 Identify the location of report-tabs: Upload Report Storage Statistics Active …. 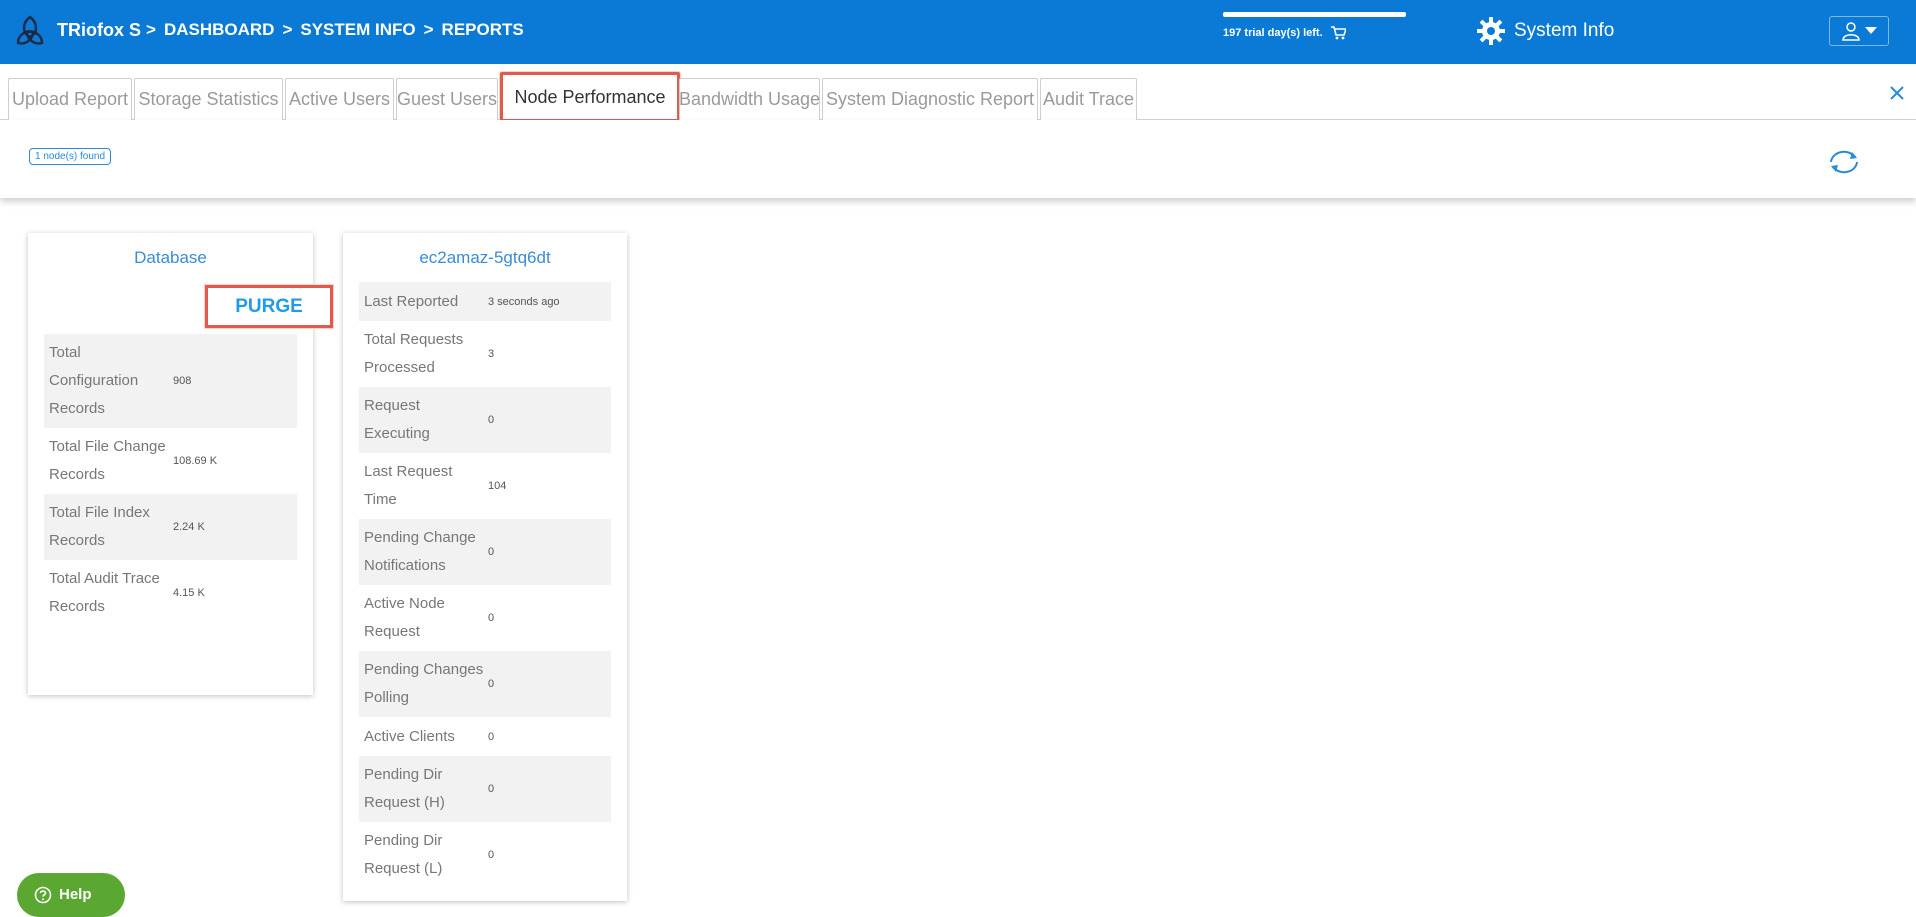
(958, 93).